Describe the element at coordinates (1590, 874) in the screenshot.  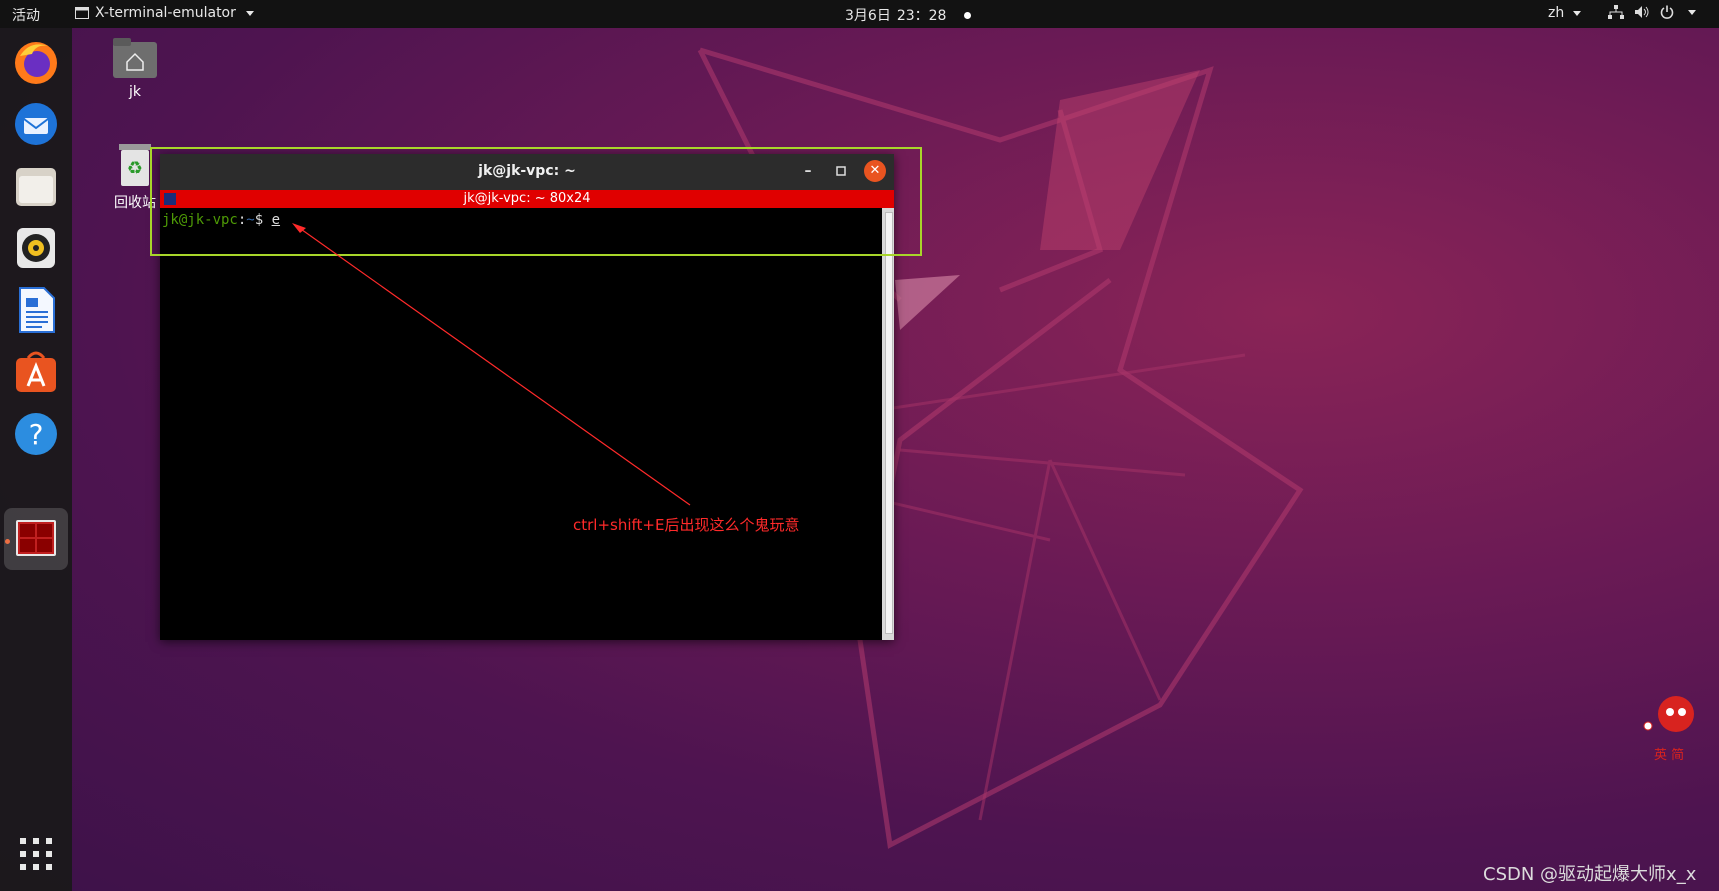
I see `csdn-watermark: CSDN @驱动起爆大师x_x` at that location.